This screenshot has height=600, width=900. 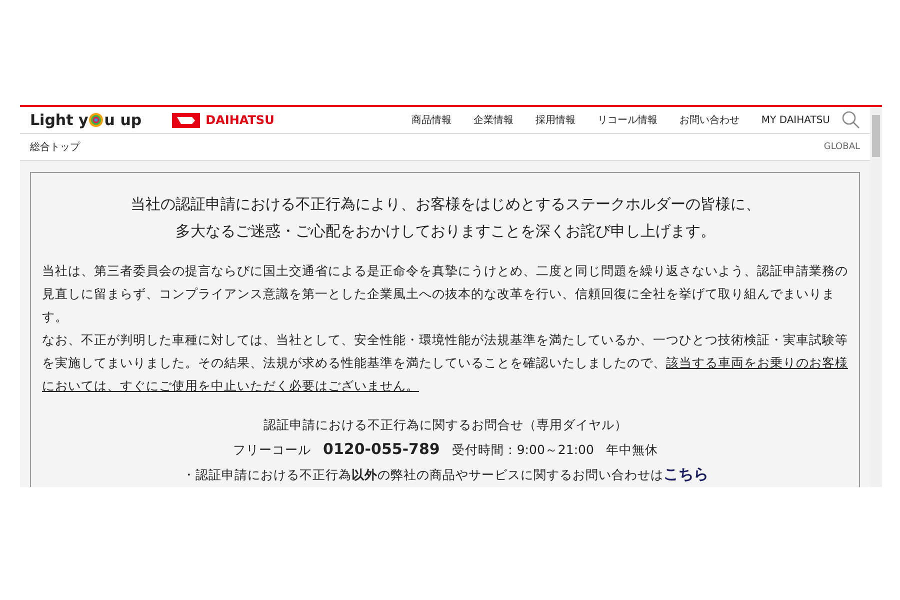 What do you see at coordinates (381, 449) in the screenshot?
I see `phone-number: 0120-055-789` at bounding box center [381, 449].